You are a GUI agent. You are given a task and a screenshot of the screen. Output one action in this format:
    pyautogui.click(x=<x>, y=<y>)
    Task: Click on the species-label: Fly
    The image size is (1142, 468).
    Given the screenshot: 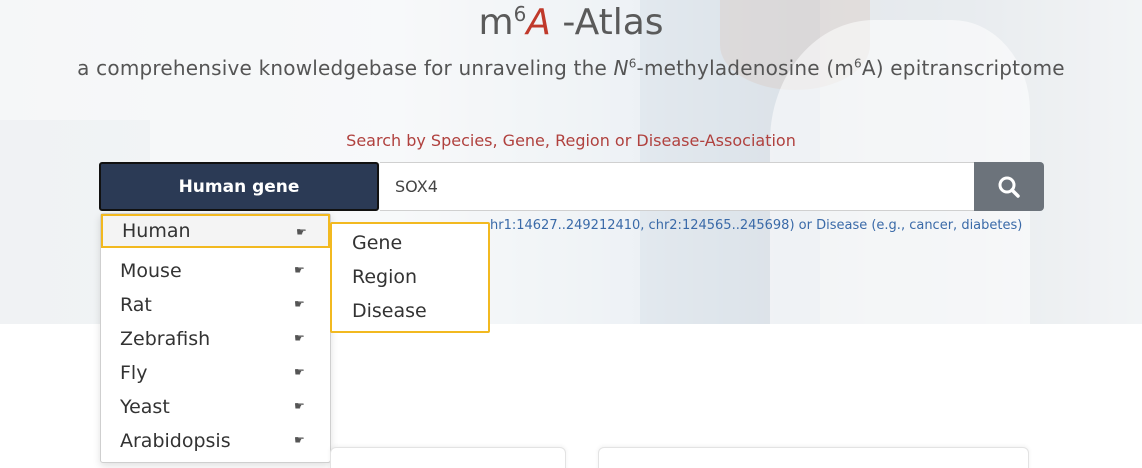 What is the action you would take?
    pyautogui.click(x=134, y=373)
    